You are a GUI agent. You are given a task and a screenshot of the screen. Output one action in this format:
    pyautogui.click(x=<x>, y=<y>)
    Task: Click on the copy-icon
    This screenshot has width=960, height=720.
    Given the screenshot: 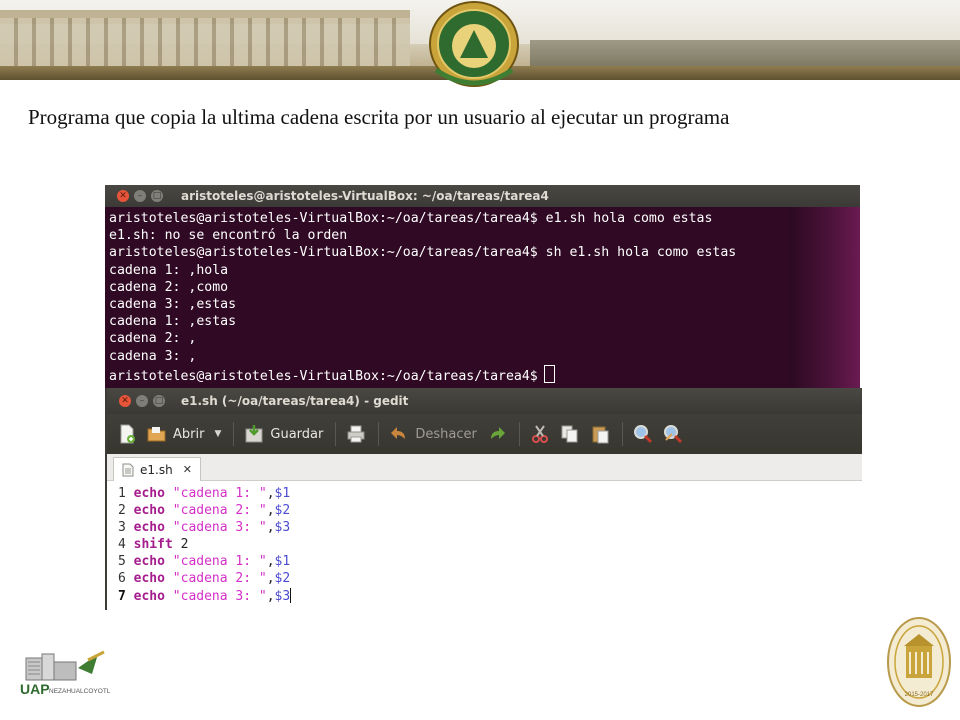 What is the action you would take?
    pyautogui.click(x=569, y=434)
    